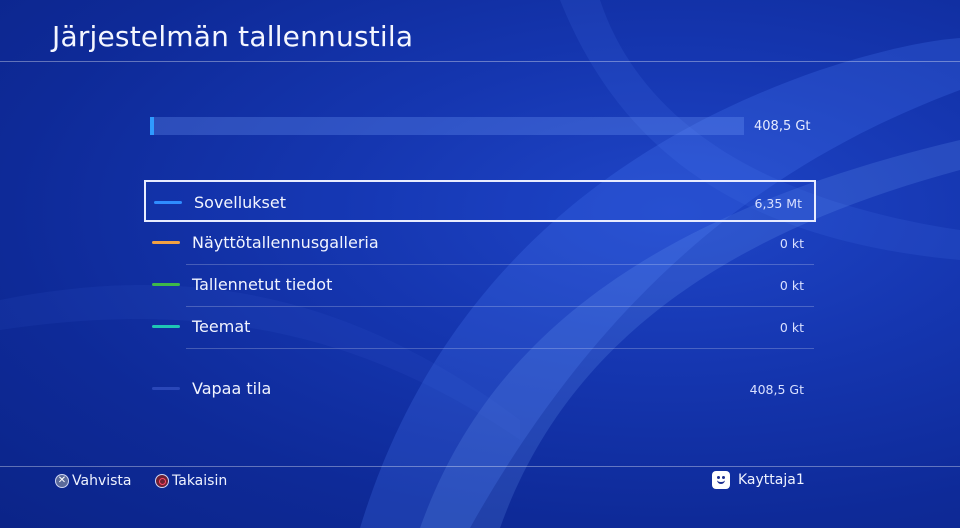 The height and width of the screenshot is (528, 960). I want to click on back-label: Takaisin, so click(200, 481).